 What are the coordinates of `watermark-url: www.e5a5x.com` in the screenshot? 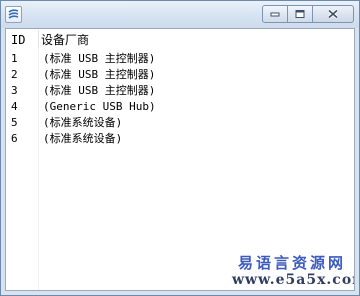 It's located at (293, 280).